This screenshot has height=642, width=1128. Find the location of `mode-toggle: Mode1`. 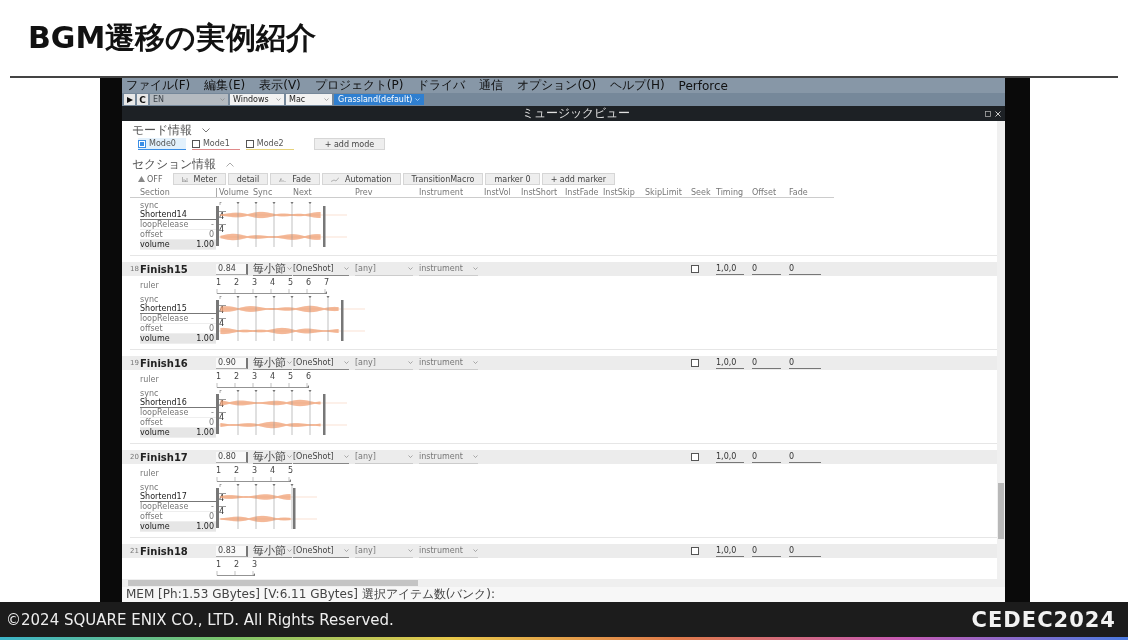

mode-toggle: Mode1 is located at coordinates (215, 144).